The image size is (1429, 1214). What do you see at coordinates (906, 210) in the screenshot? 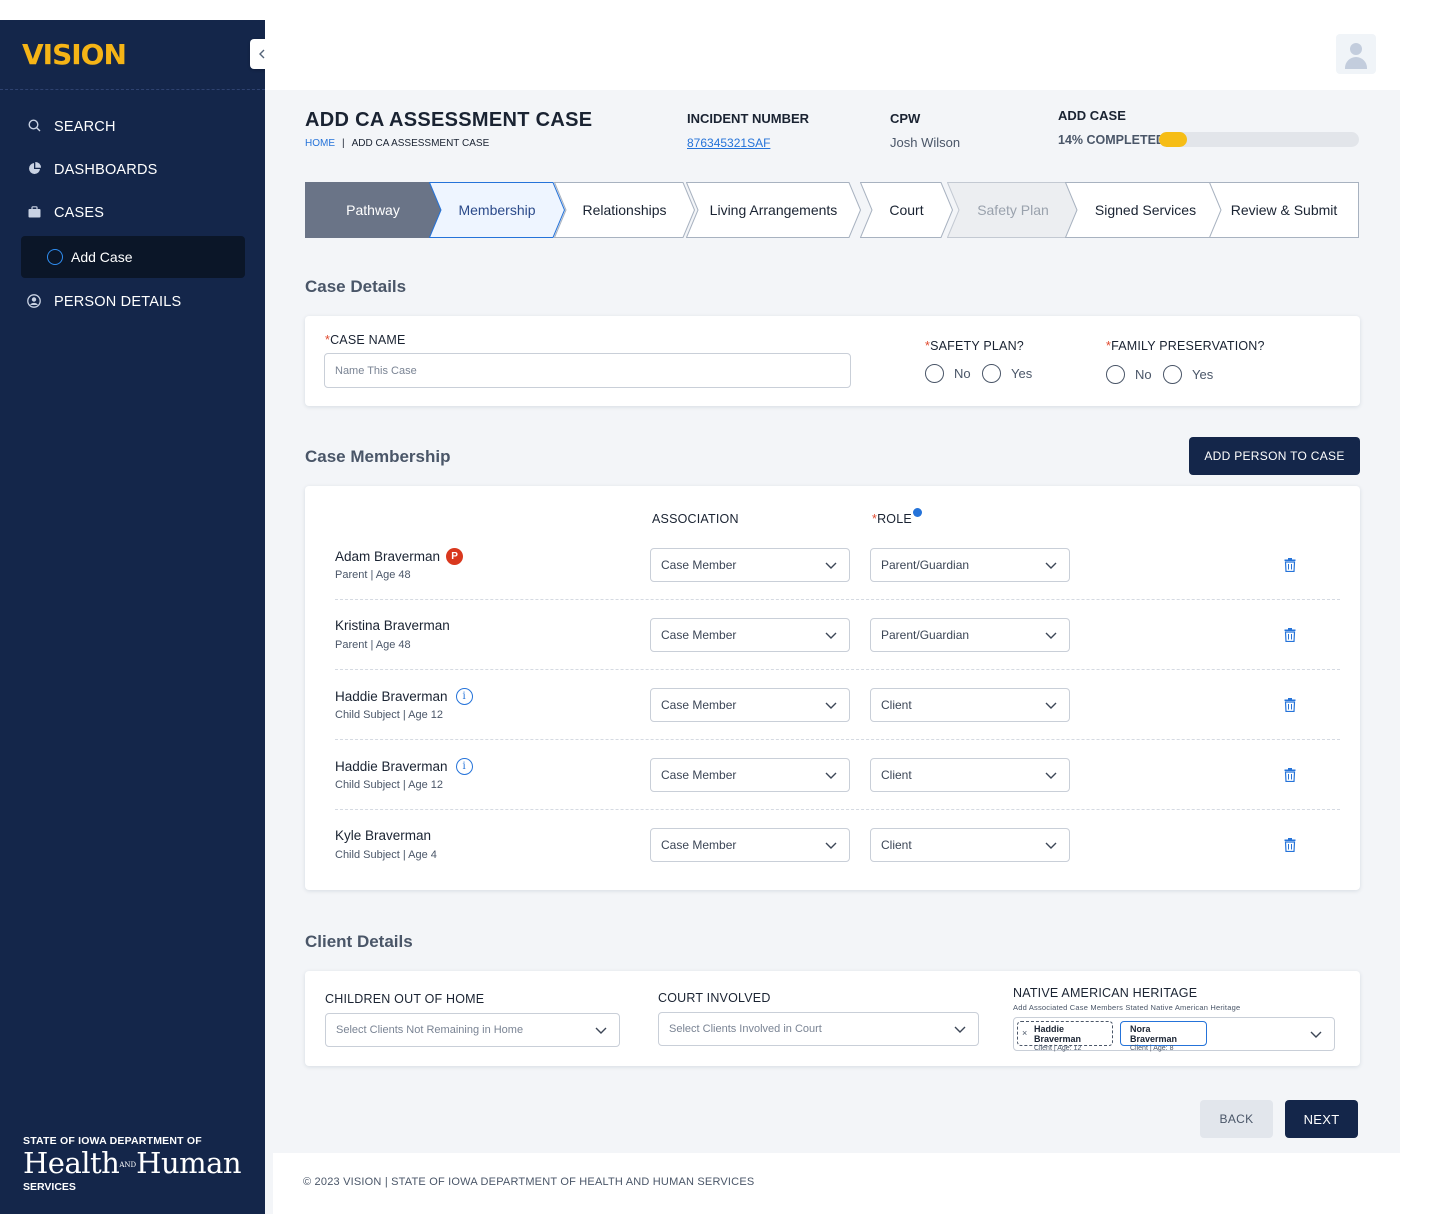
I see `step-court: Court` at bounding box center [906, 210].